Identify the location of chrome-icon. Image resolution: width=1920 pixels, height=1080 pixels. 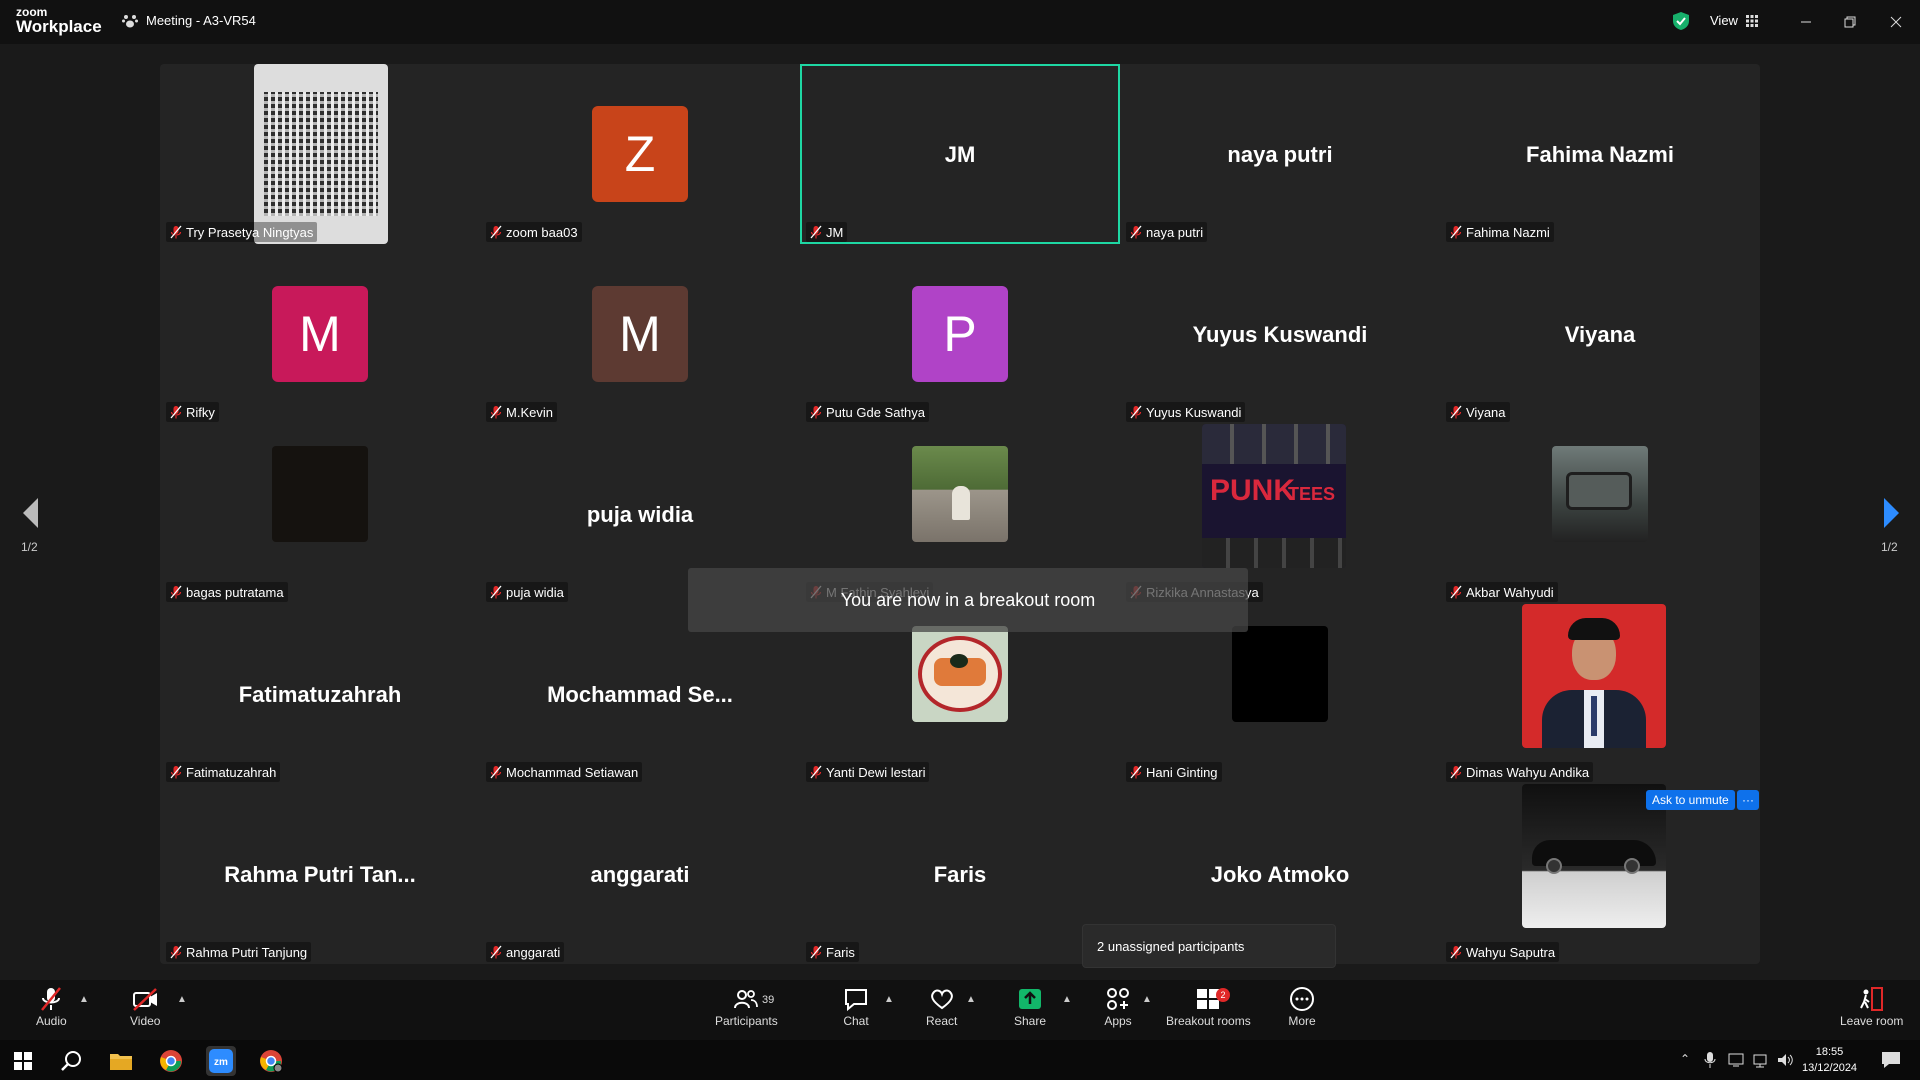
(171, 1061).